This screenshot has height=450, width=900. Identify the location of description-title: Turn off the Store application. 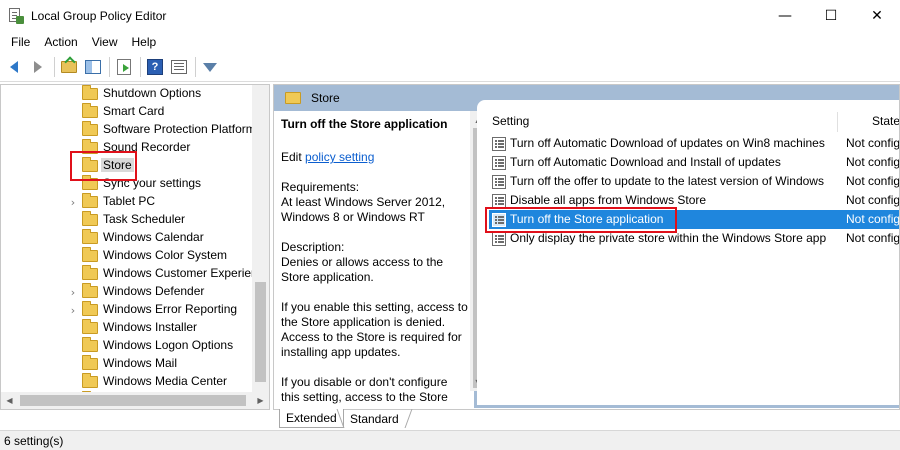
(364, 124).